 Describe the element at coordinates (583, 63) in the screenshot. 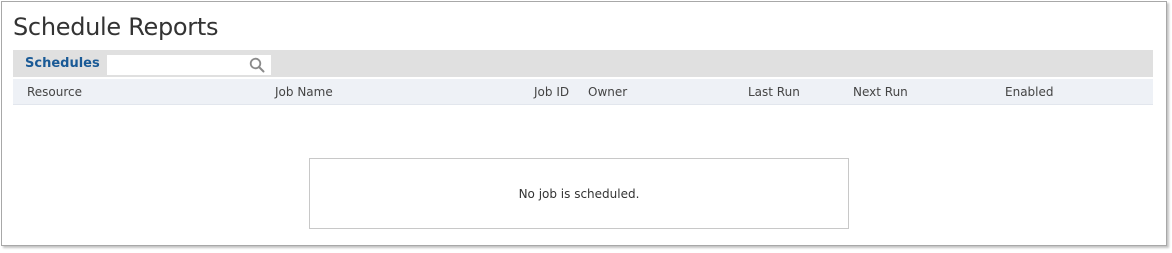

I see `schedules-toolbar: Schedules` at that location.